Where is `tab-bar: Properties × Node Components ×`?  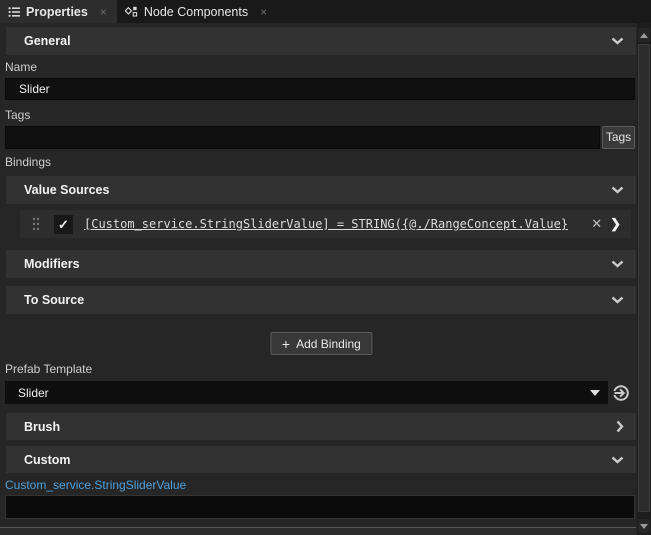 tab-bar: Properties × Node Components × is located at coordinates (325, 11).